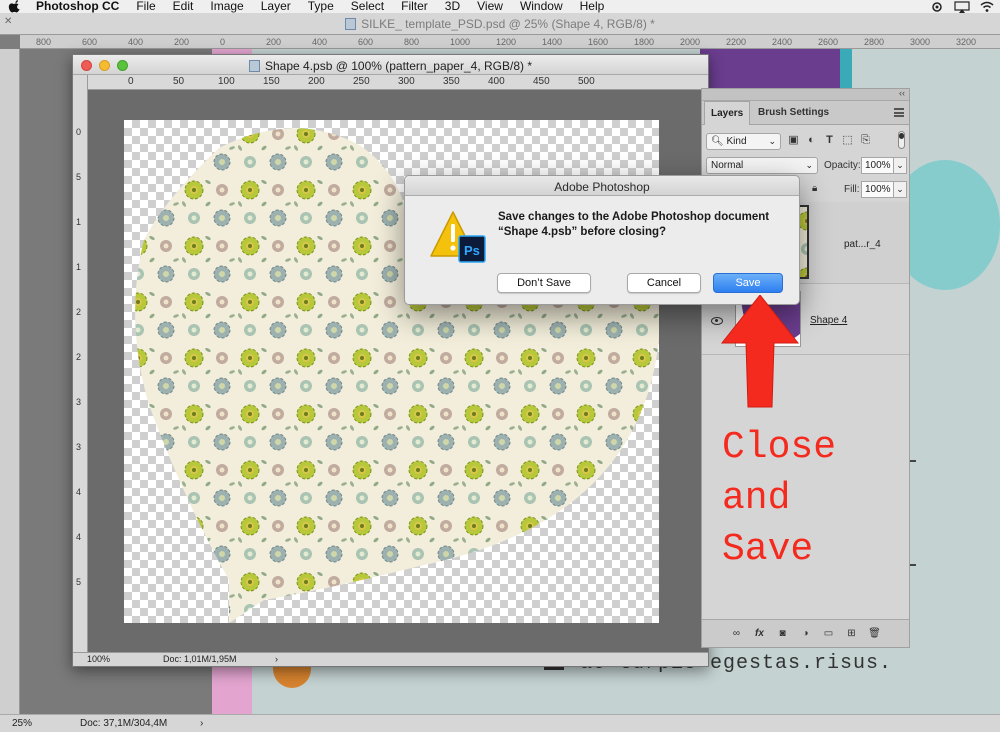 This screenshot has width=1000, height=732. What do you see at coordinates (145, 6) in the screenshot?
I see `menu-file: File` at bounding box center [145, 6].